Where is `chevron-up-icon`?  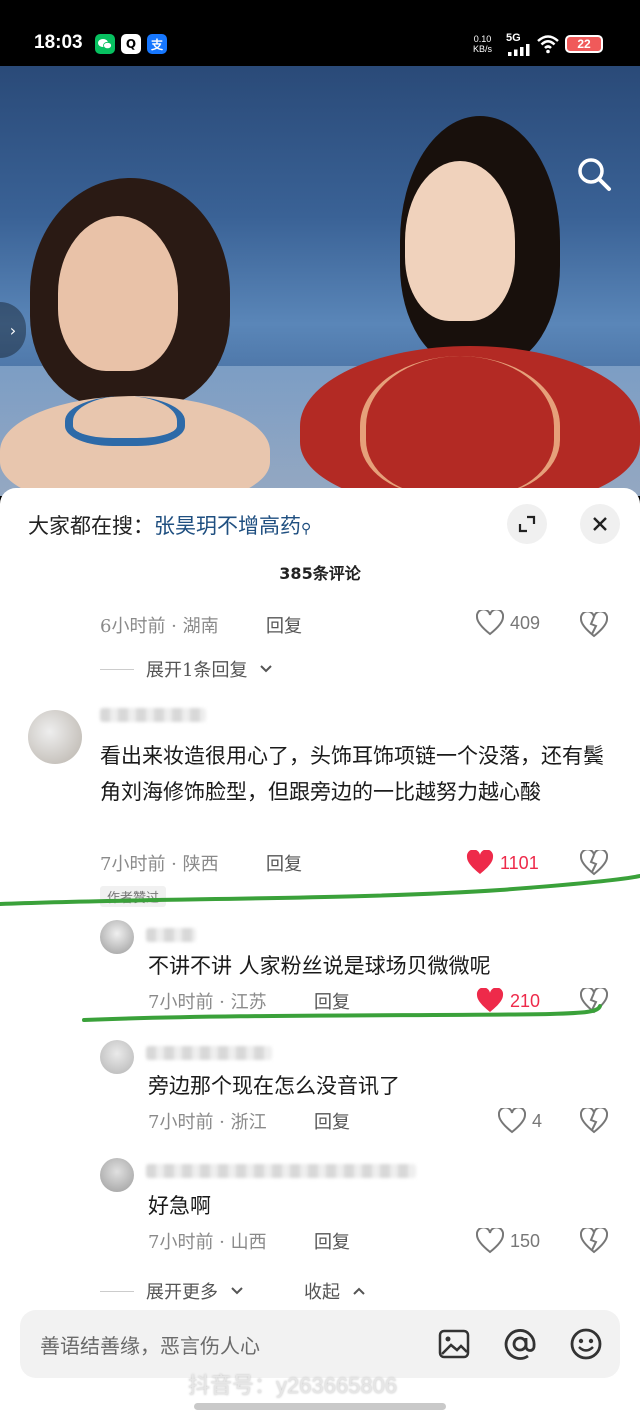 chevron-up-icon is located at coordinates (359, 1291).